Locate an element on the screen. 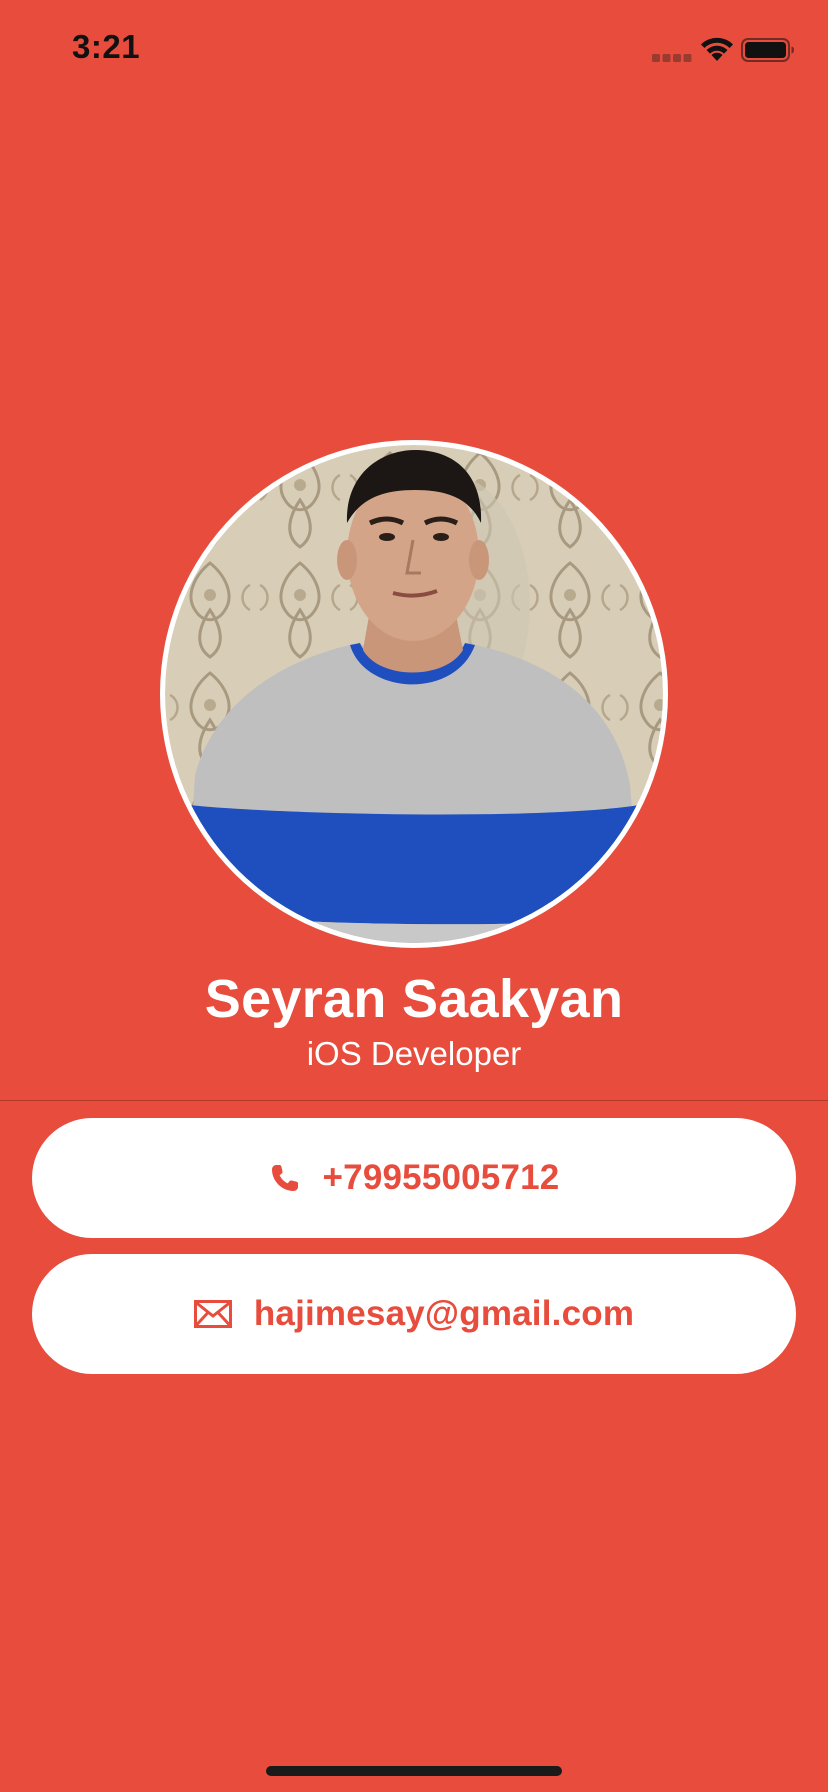  home-indicator is located at coordinates (414, 1771).